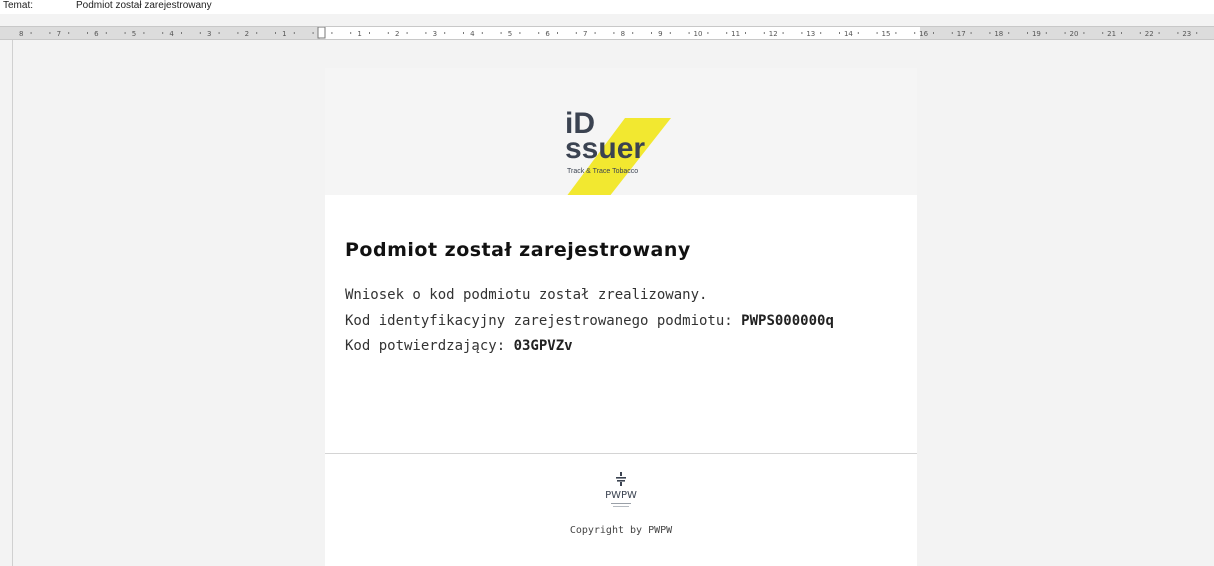 Image resolution: width=1214 pixels, height=566 pixels. What do you see at coordinates (961, 34) in the screenshot?
I see `ruler-number: 17` at bounding box center [961, 34].